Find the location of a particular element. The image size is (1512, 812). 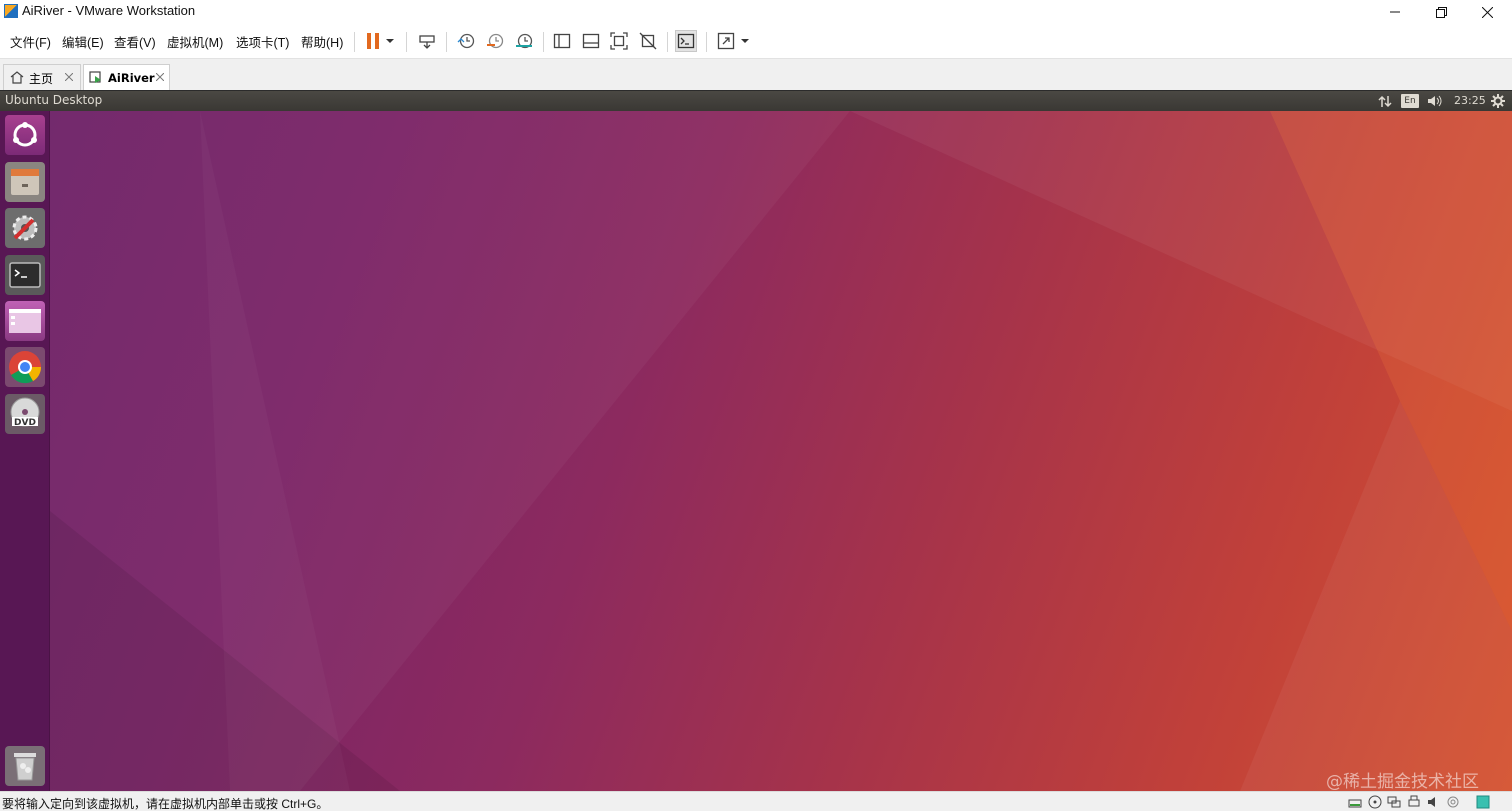

snapshot-button is located at coordinates (466, 41).